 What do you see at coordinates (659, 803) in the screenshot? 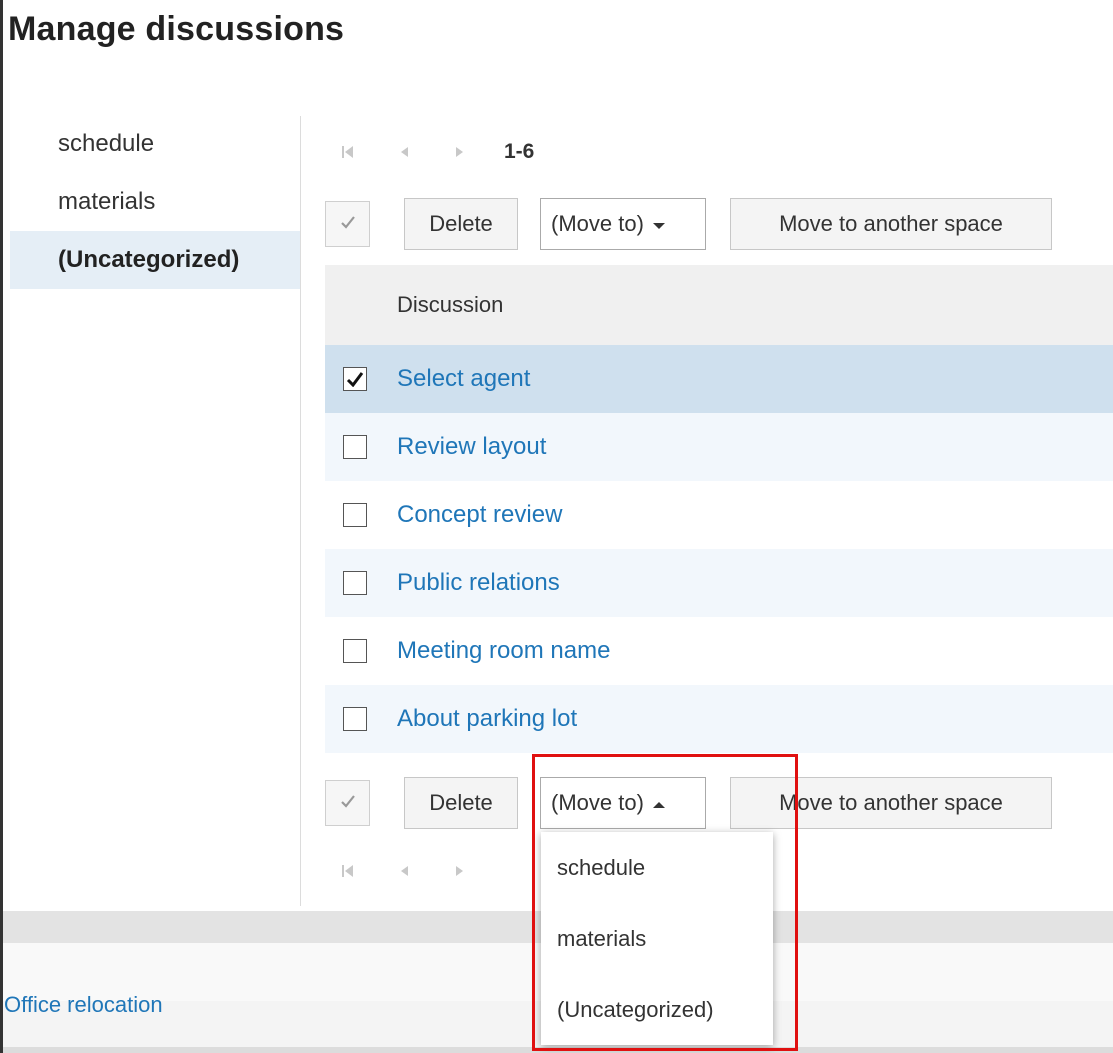
I see `caret-up-icon` at bounding box center [659, 803].